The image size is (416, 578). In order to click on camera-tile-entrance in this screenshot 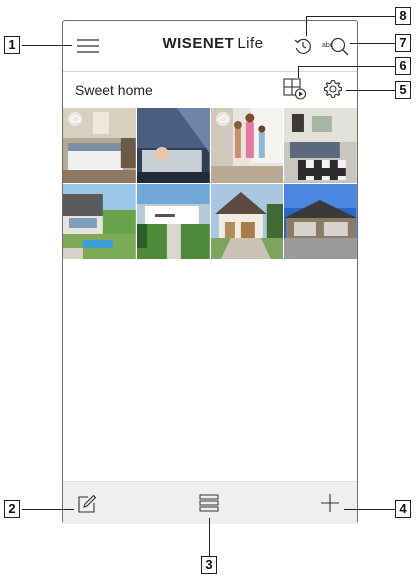, I will do `click(247, 145)`.